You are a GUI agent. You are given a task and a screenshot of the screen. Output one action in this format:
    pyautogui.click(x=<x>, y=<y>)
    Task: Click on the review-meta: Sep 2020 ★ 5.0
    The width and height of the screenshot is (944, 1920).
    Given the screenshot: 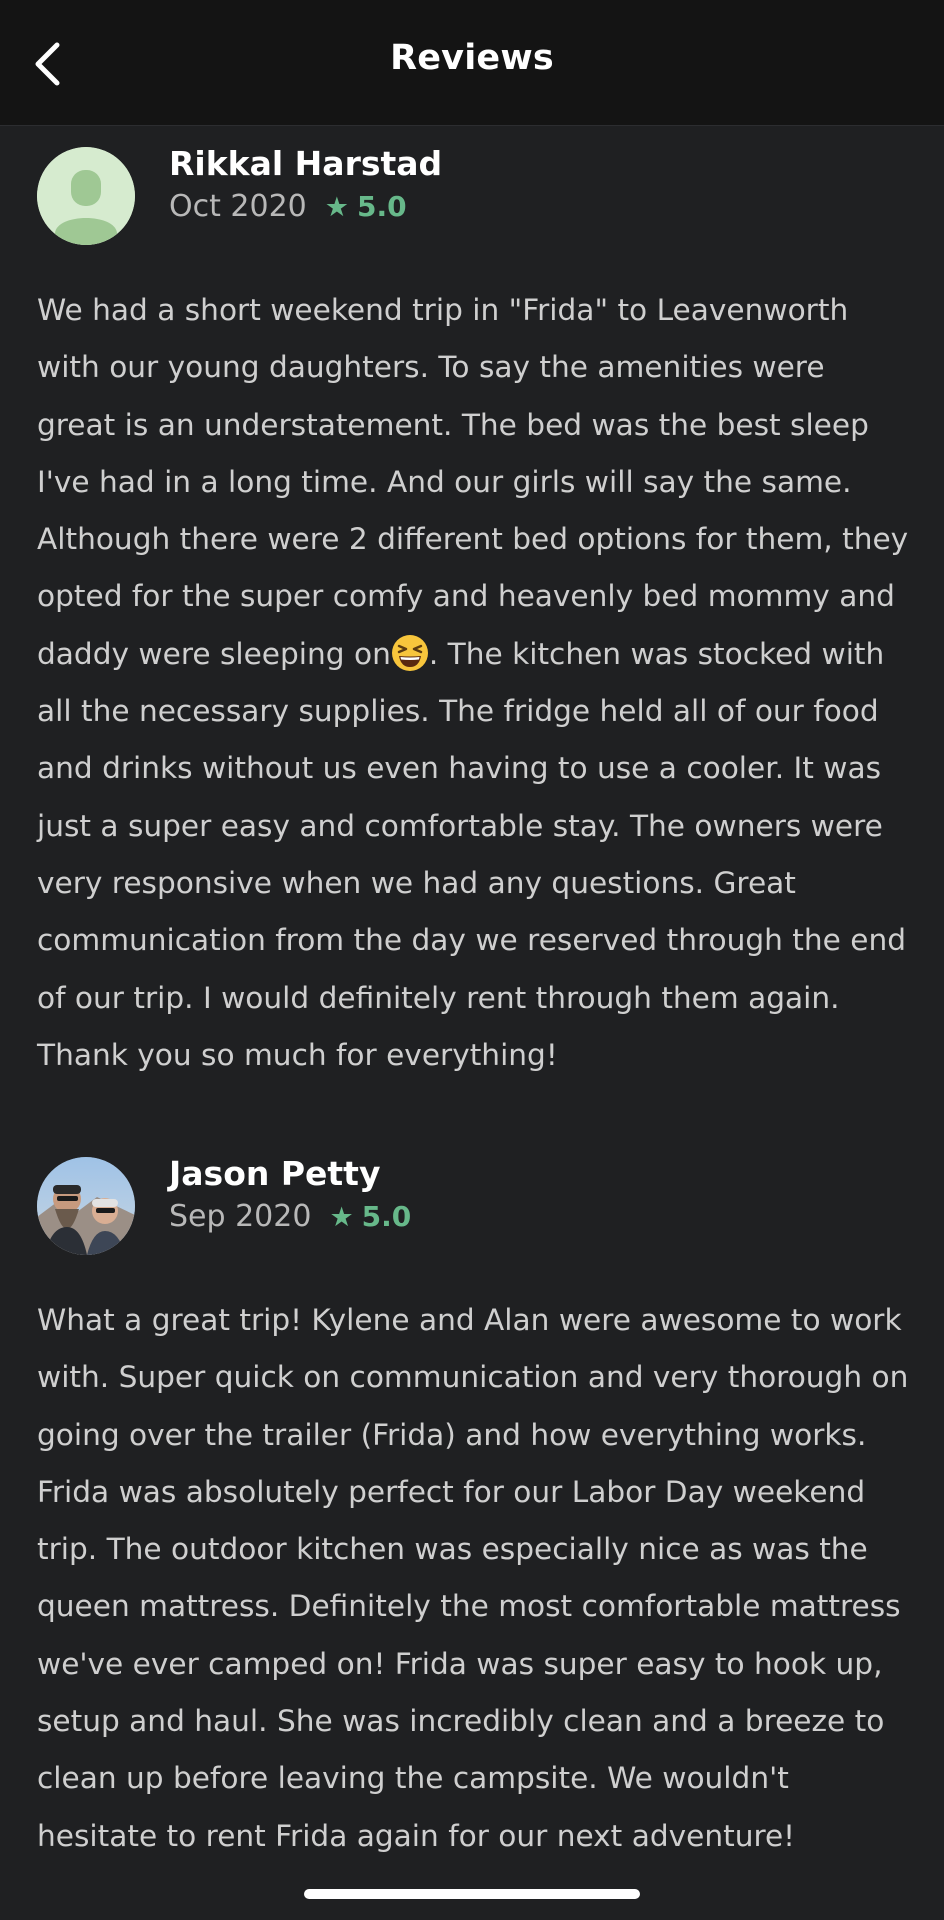 What is the action you would take?
    pyautogui.click(x=290, y=1216)
    